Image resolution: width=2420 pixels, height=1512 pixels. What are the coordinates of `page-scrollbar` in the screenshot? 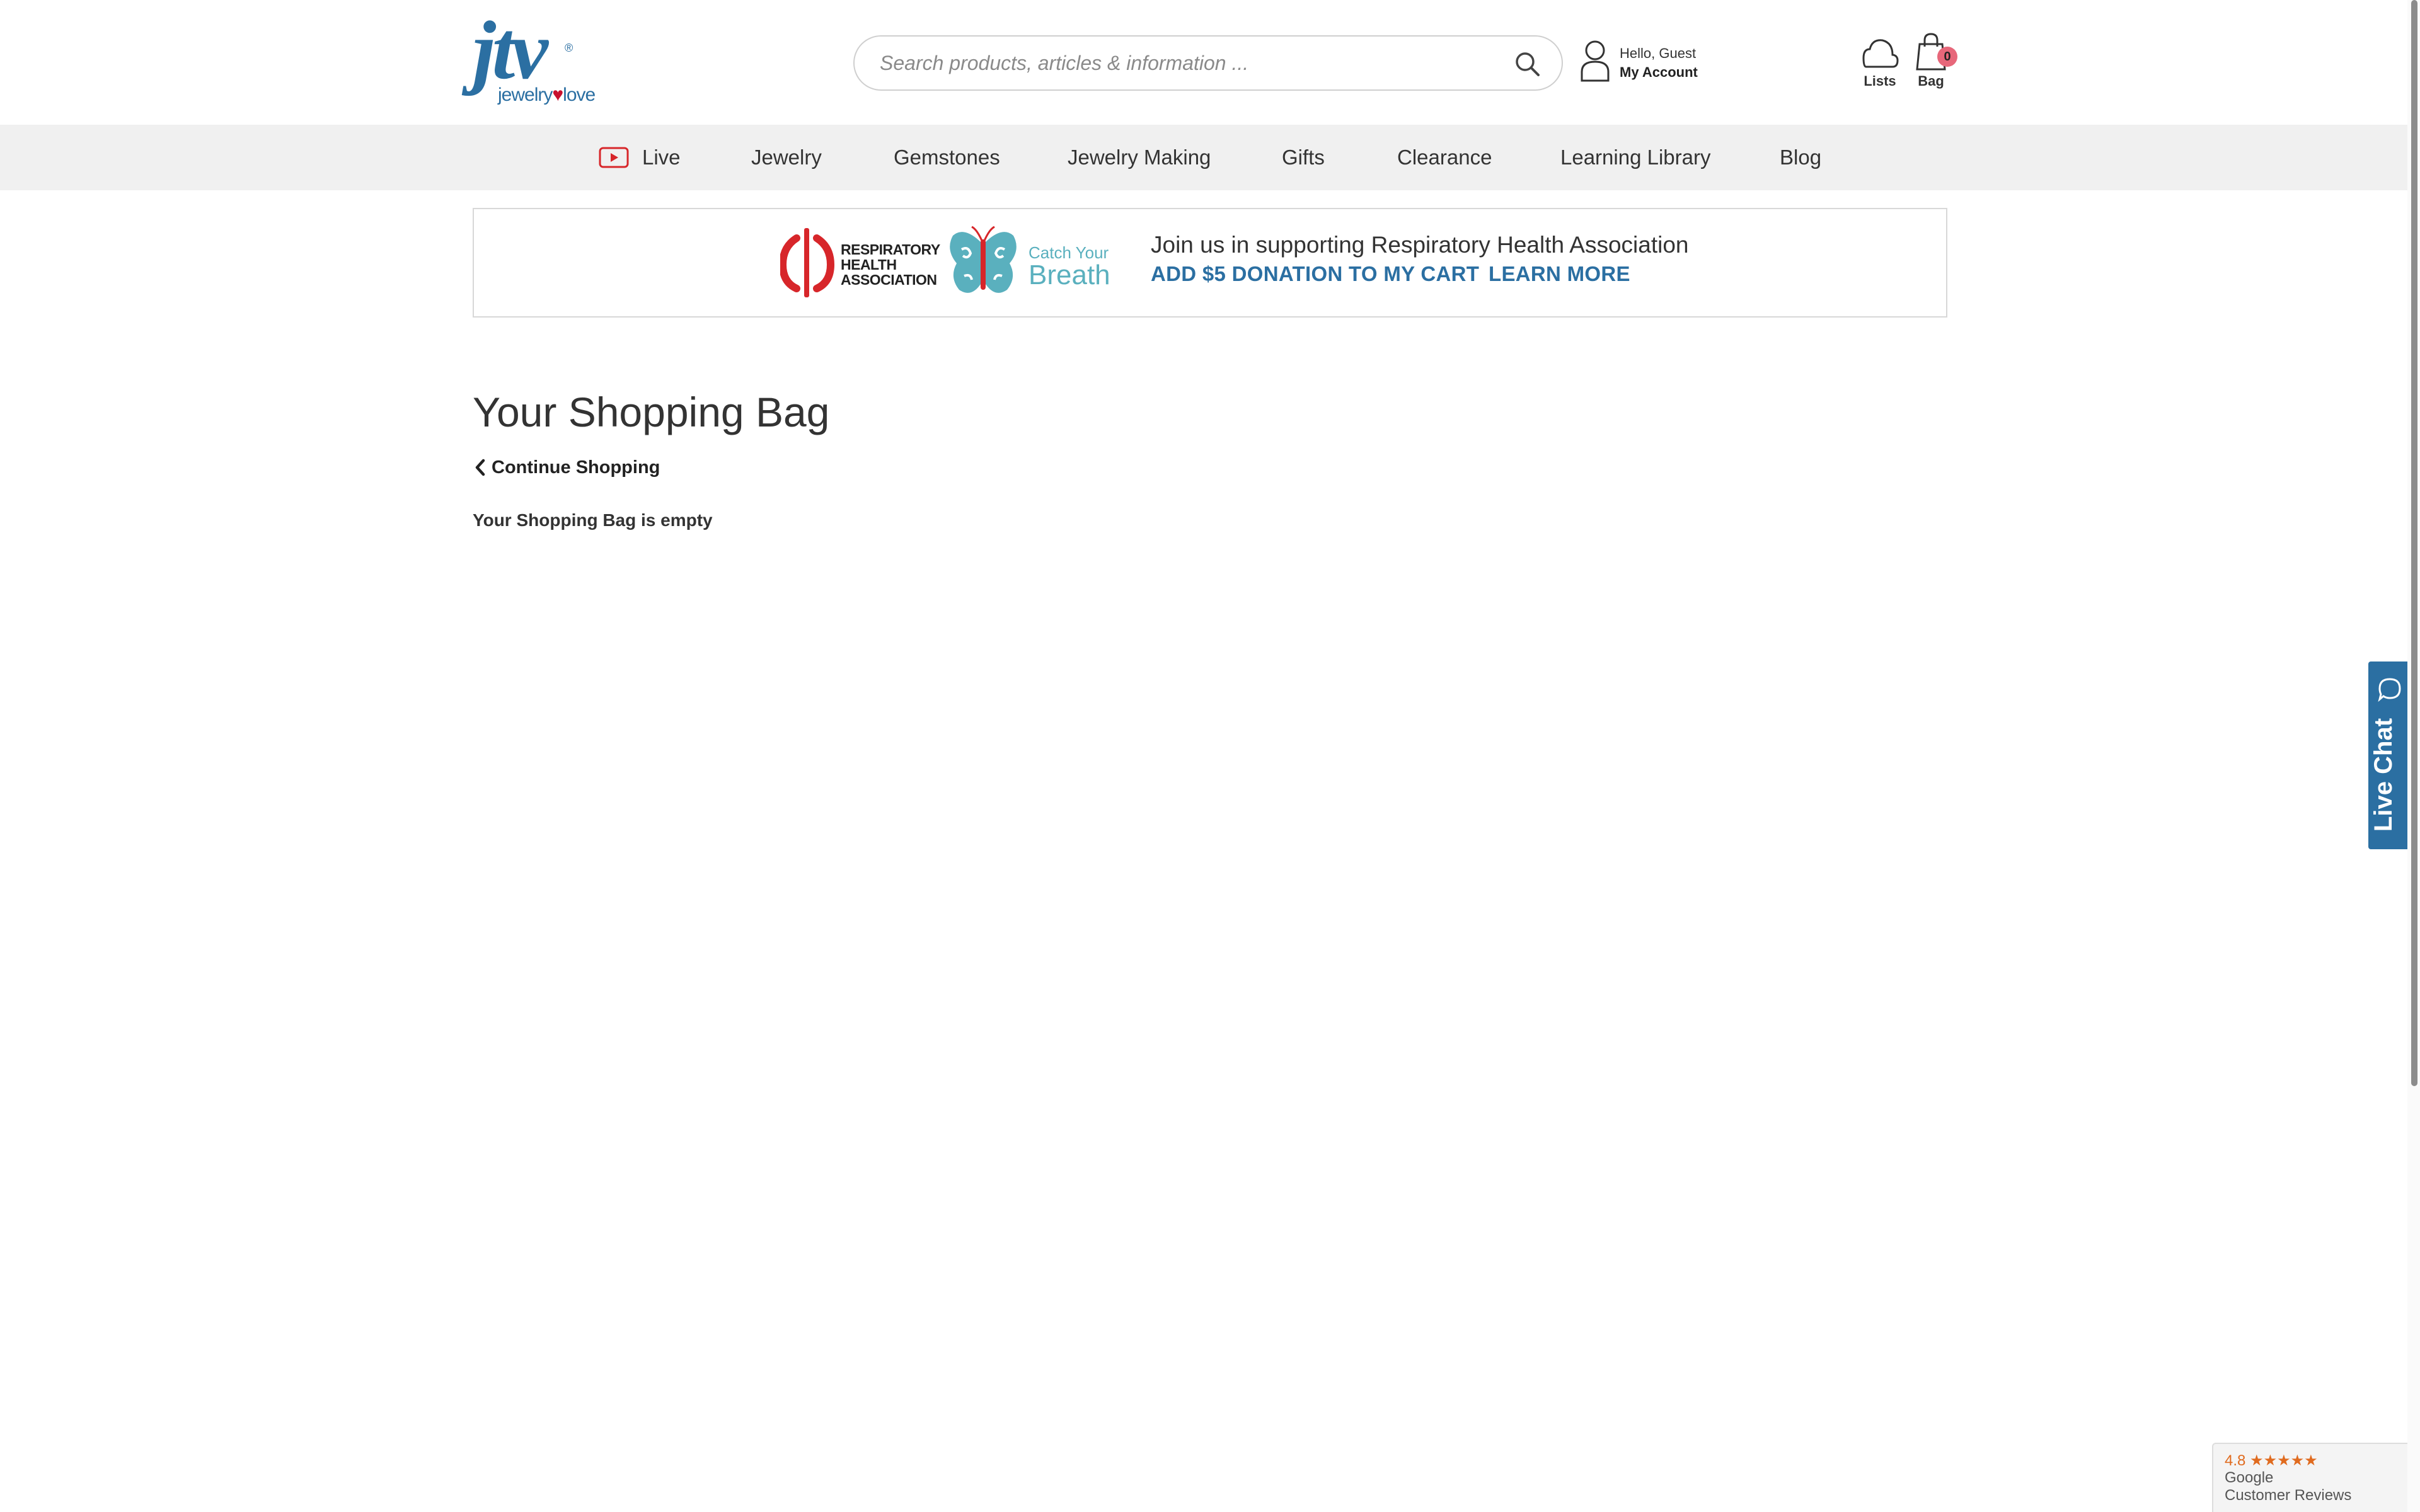 It's located at (2413, 756).